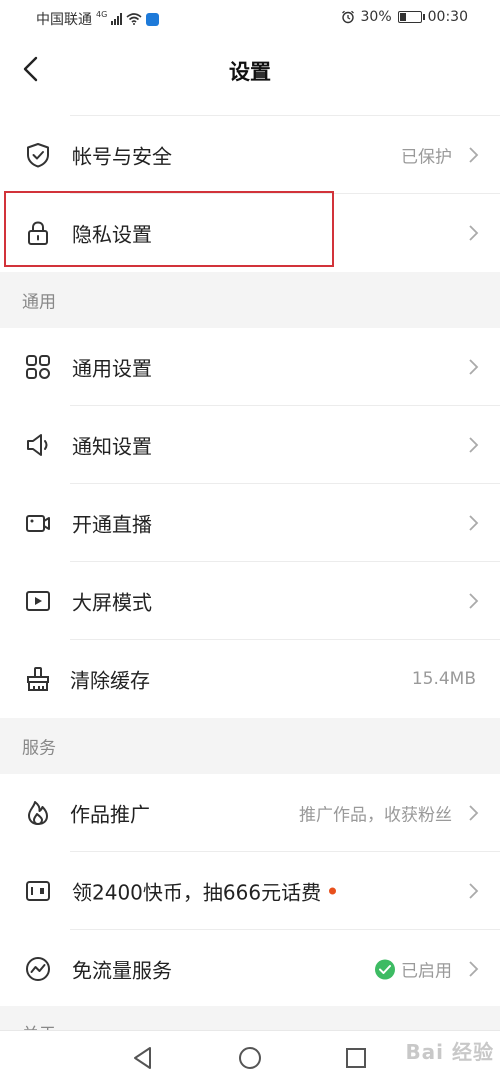  Describe the element at coordinates (112, 446) in the screenshot. I see `notification-settings-label: 通知设置` at that location.